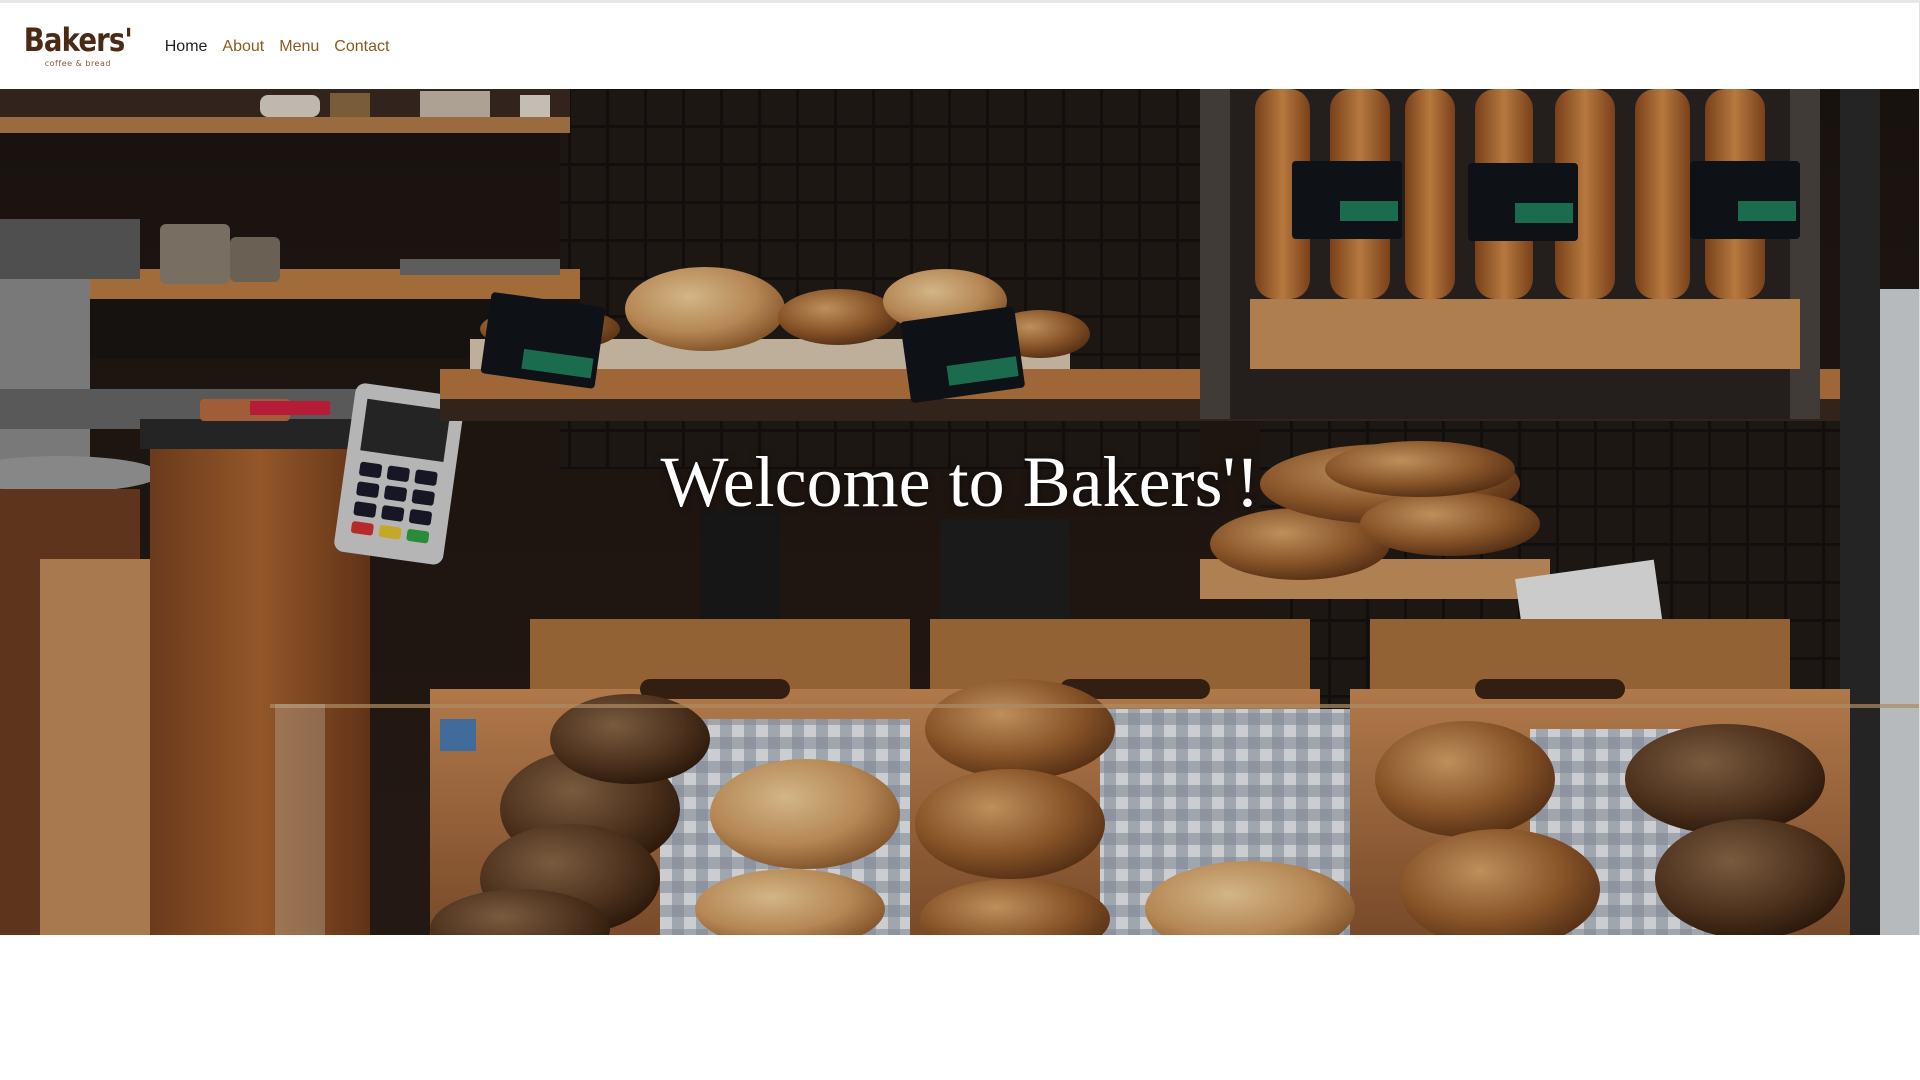 This screenshot has height=1080, width=1920. Describe the element at coordinates (186, 47) in the screenshot. I see `nav-home-link: Home` at that location.